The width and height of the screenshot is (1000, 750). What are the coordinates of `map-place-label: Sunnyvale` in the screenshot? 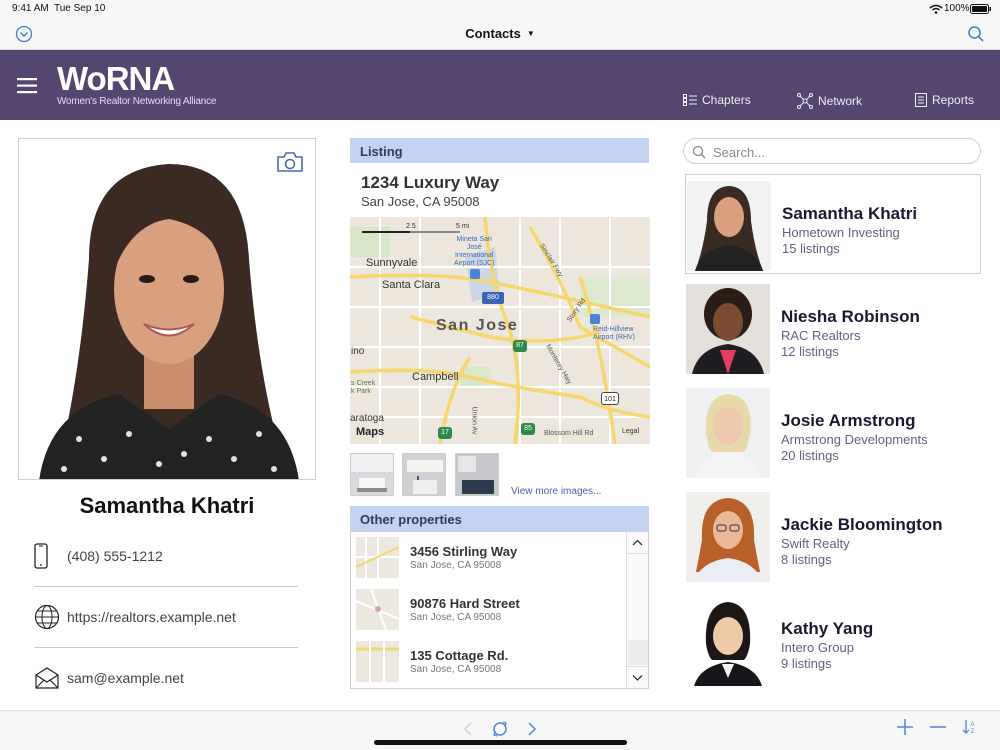 It's located at (392, 263).